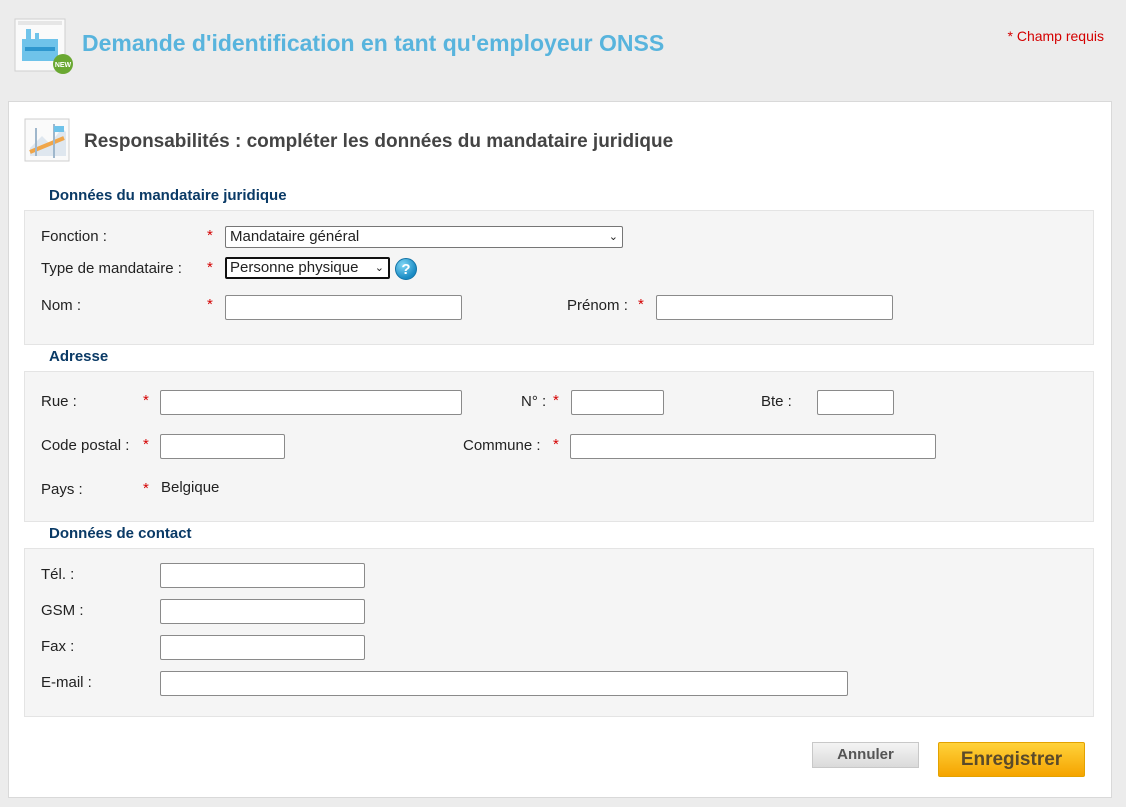  Describe the element at coordinates (776, 401) in the screenshot. I see `bte-label: Bte :` at that location.